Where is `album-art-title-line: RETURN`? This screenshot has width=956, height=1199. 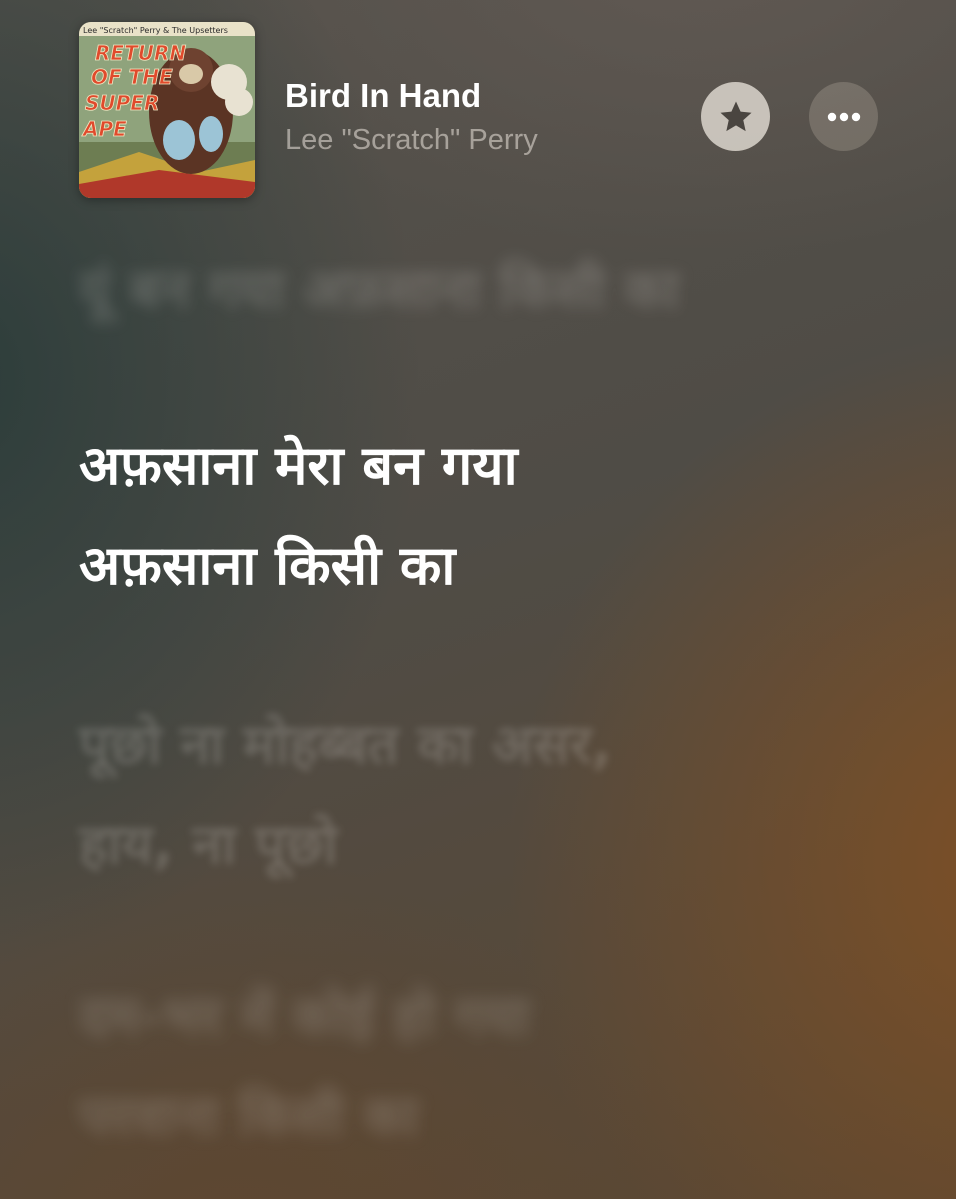
album-art-title-line: RETURN is located at coordinates (140, 53).